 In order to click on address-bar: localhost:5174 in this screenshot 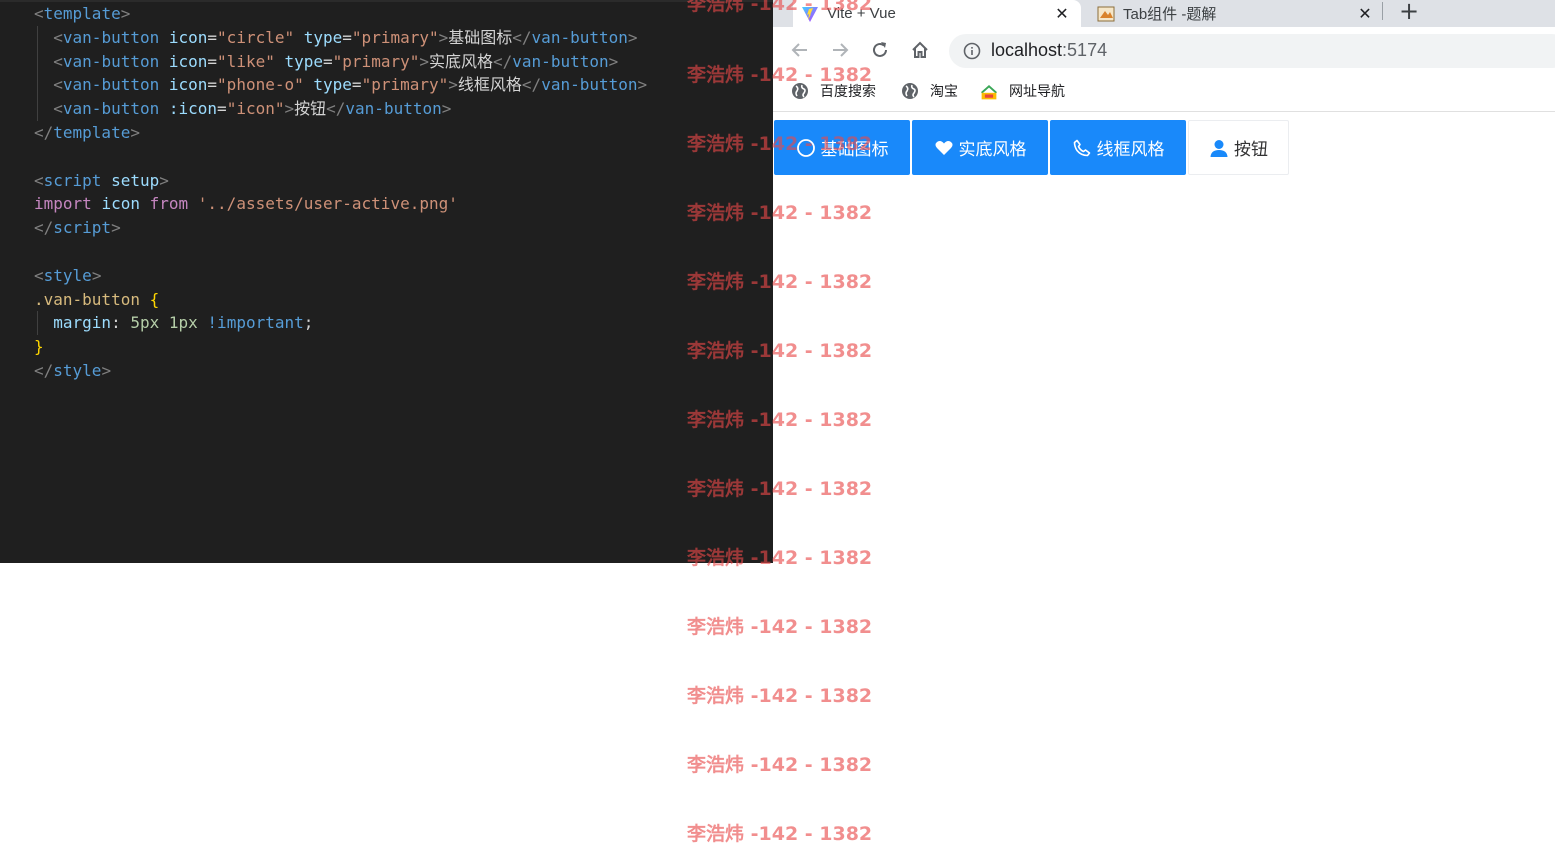, I will do `click(1252, 51)`.